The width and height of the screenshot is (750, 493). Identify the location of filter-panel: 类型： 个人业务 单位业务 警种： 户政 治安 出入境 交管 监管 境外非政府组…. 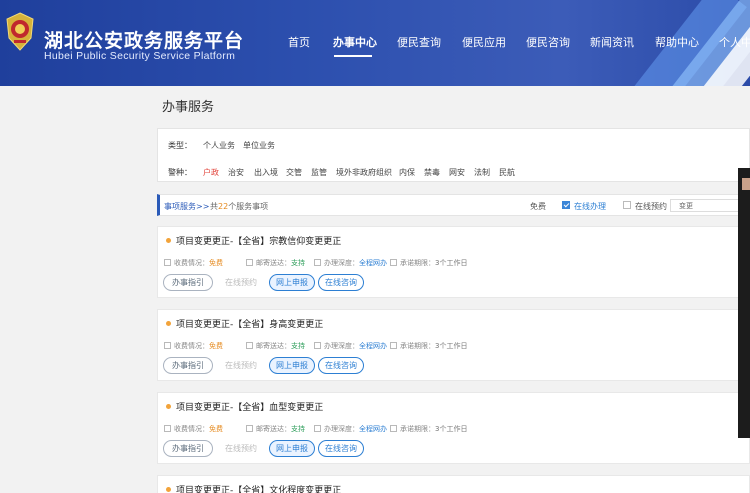
(453, 155).